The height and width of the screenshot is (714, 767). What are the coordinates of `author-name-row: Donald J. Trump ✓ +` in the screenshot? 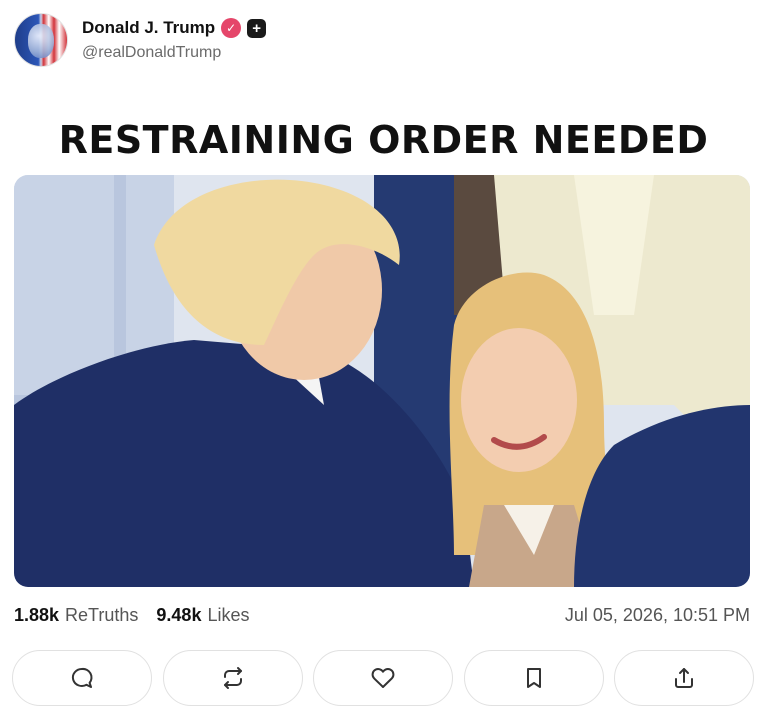 It's located at (174, 28).